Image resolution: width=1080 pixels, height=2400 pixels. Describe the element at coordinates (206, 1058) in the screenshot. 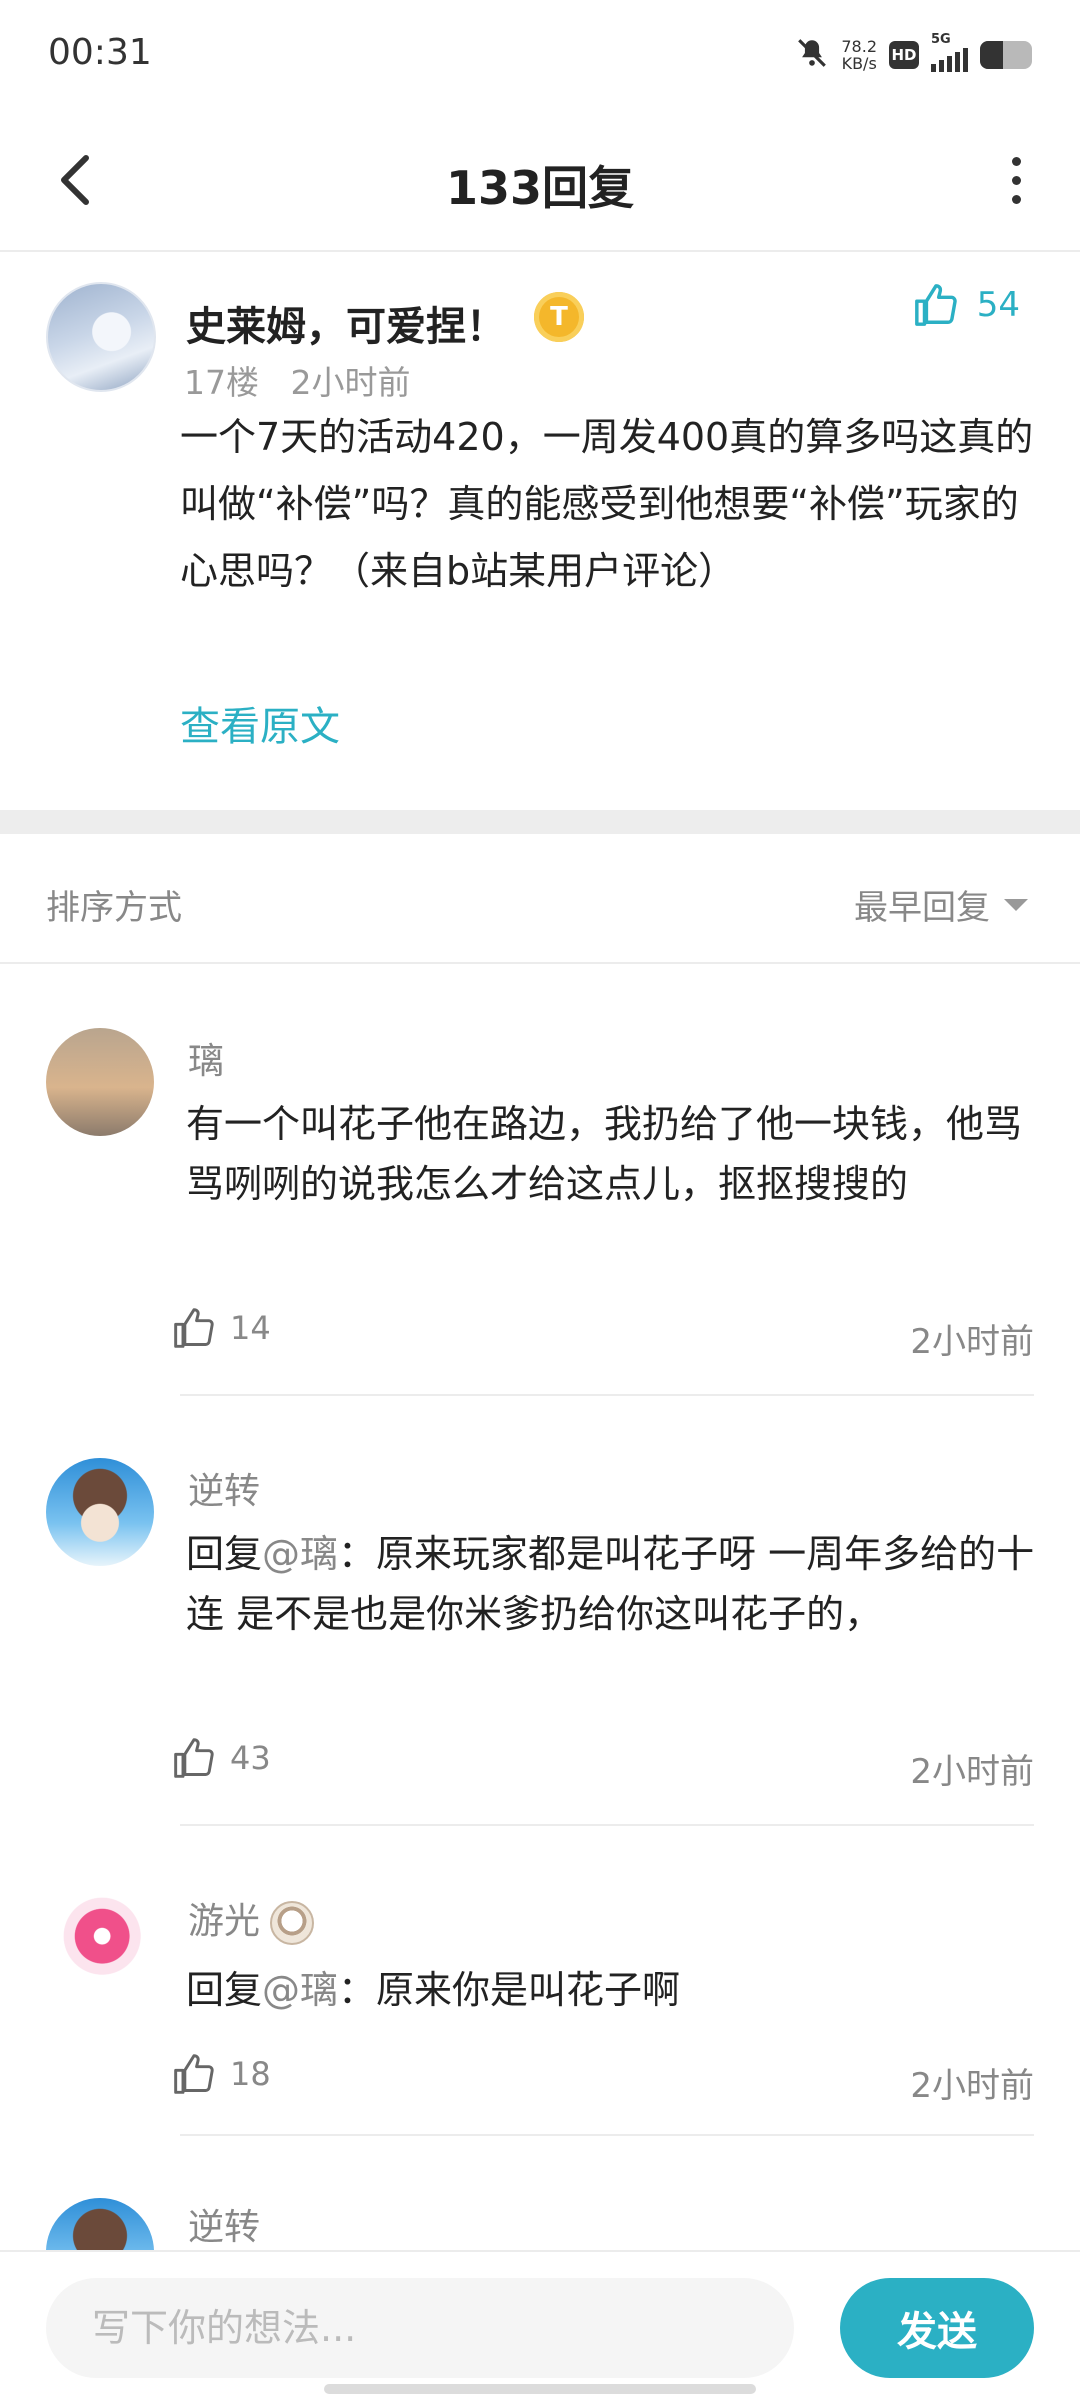

I see `reply-username: 璃` at that location.